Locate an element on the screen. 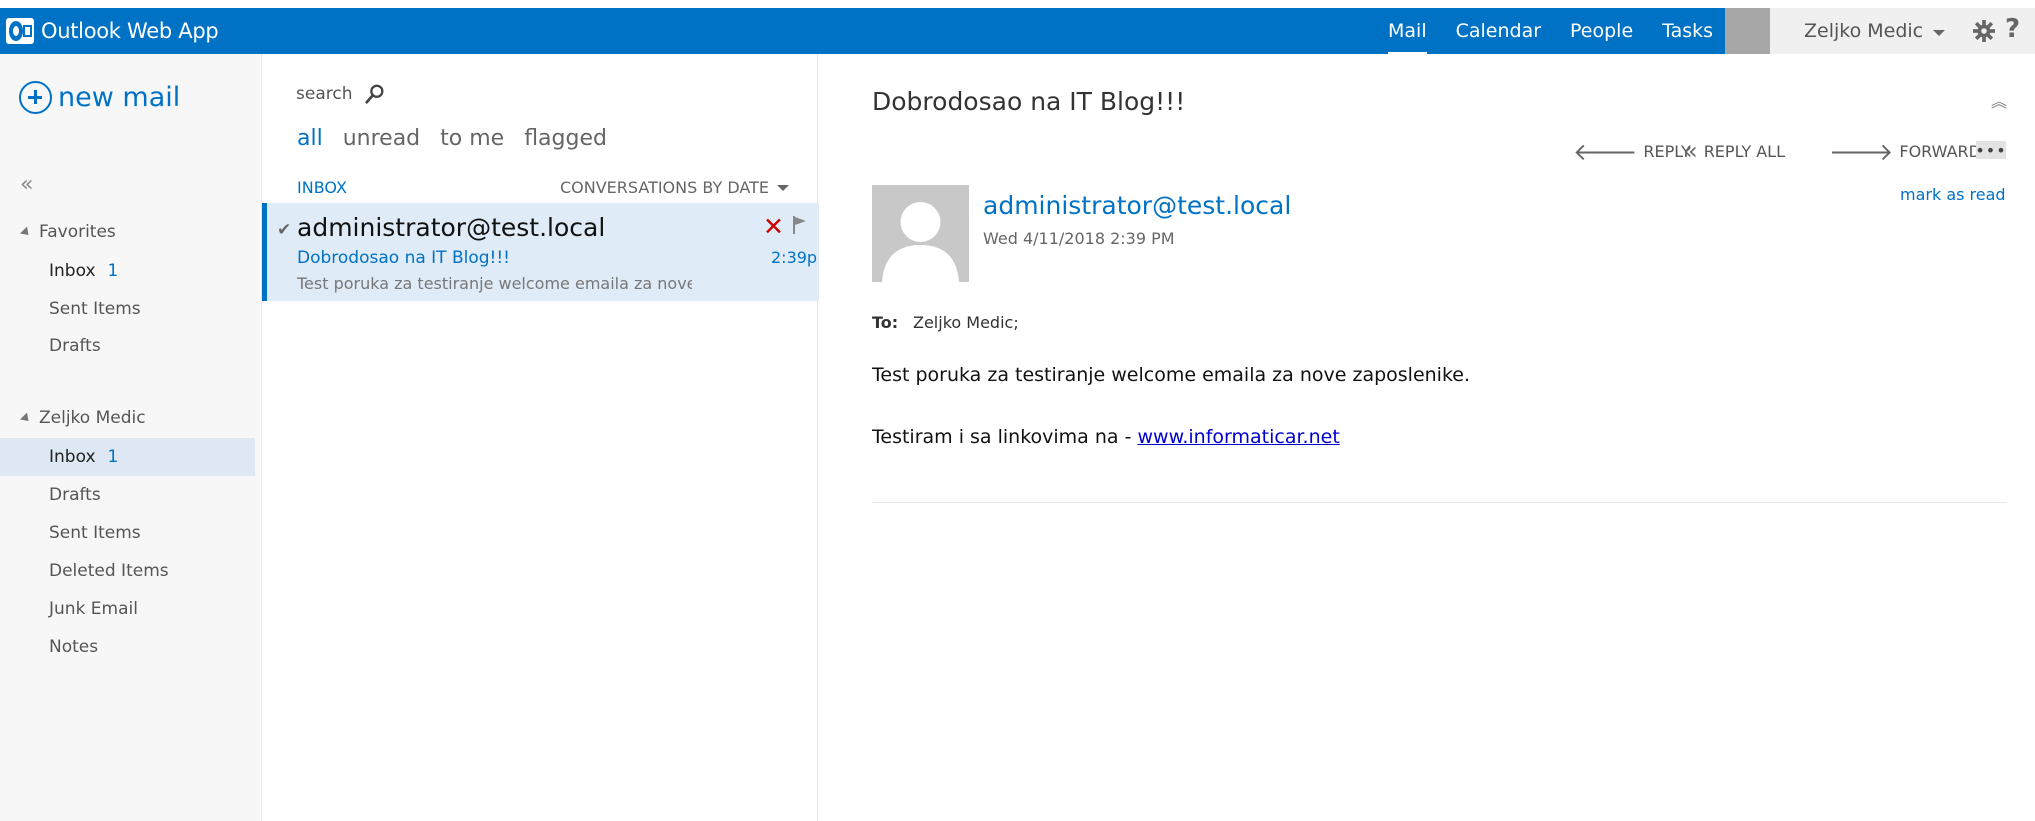  favorite-sent-items: Sent Items is located at coordinates (127, 309).